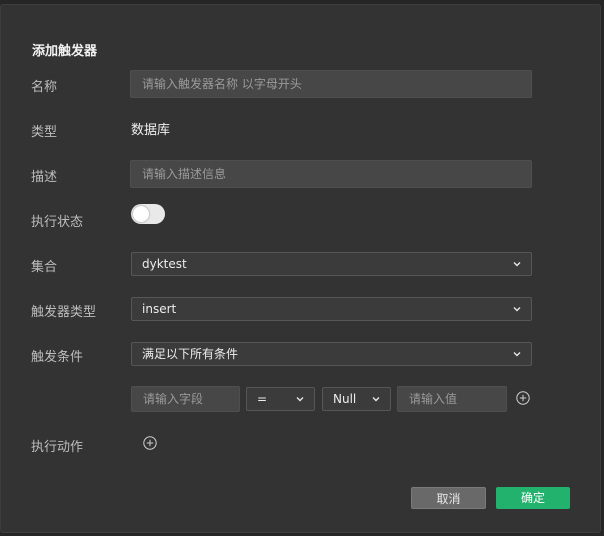 The height and width of the screenshot is (536, 604). I want to click on trigger-type-label: 触发器类型, so click(64, 312).